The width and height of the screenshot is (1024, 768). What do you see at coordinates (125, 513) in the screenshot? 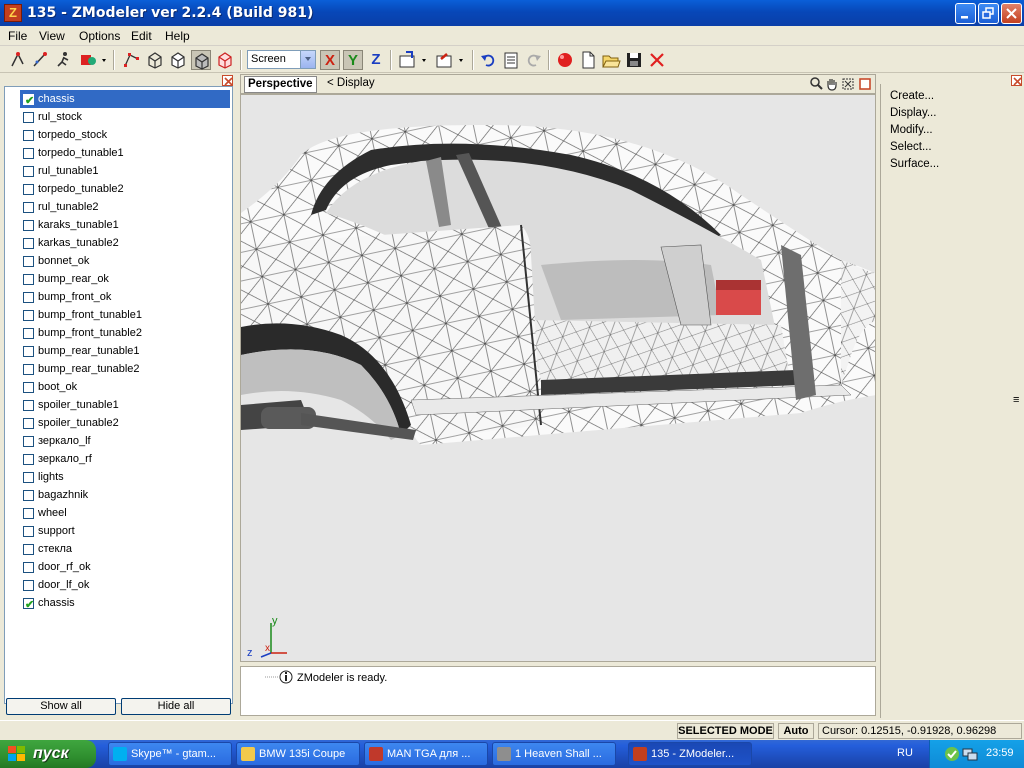
I see `object-list-item: wheel` at bounding box center [125, 513].